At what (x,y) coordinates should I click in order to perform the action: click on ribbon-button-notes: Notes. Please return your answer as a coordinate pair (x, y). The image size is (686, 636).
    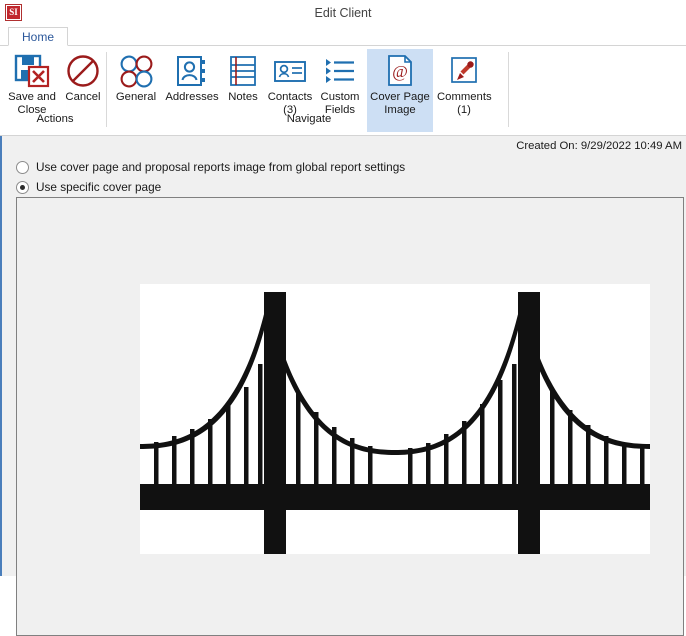
    Looking at the image, I should click on (243, 76).